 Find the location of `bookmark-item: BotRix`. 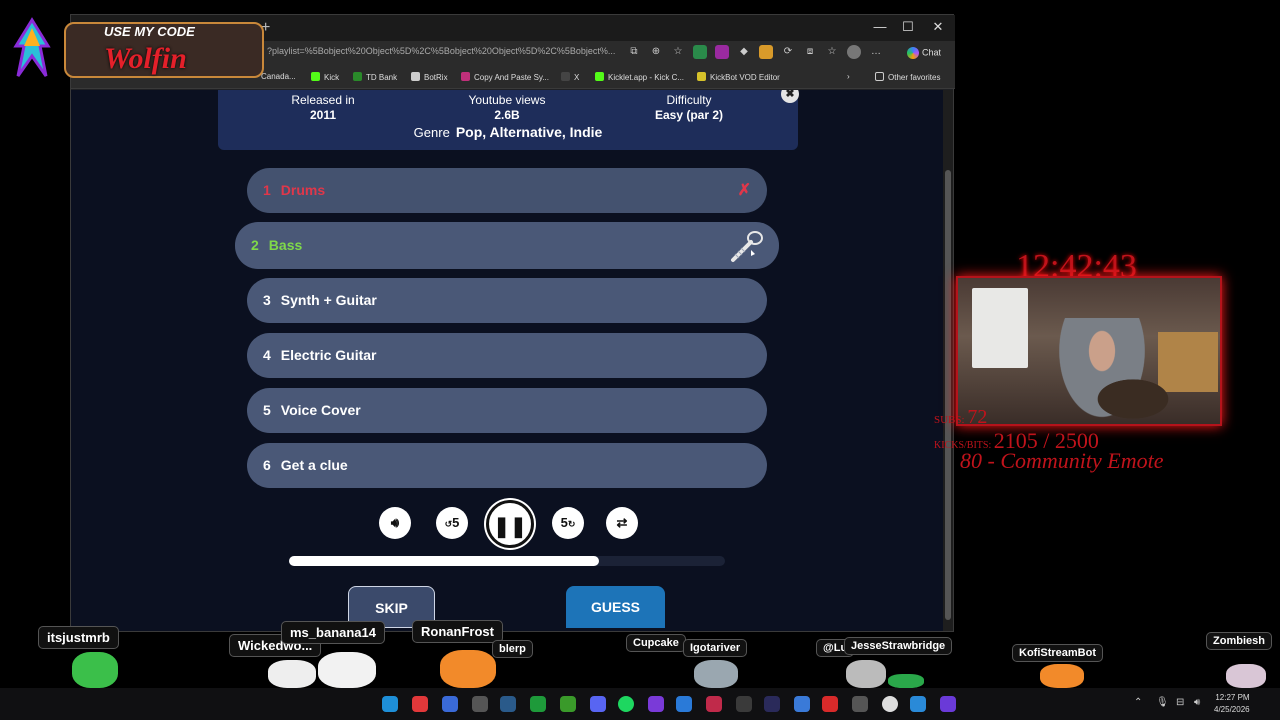

bookmark-item: BotRix is located at coordinates (429, 77).